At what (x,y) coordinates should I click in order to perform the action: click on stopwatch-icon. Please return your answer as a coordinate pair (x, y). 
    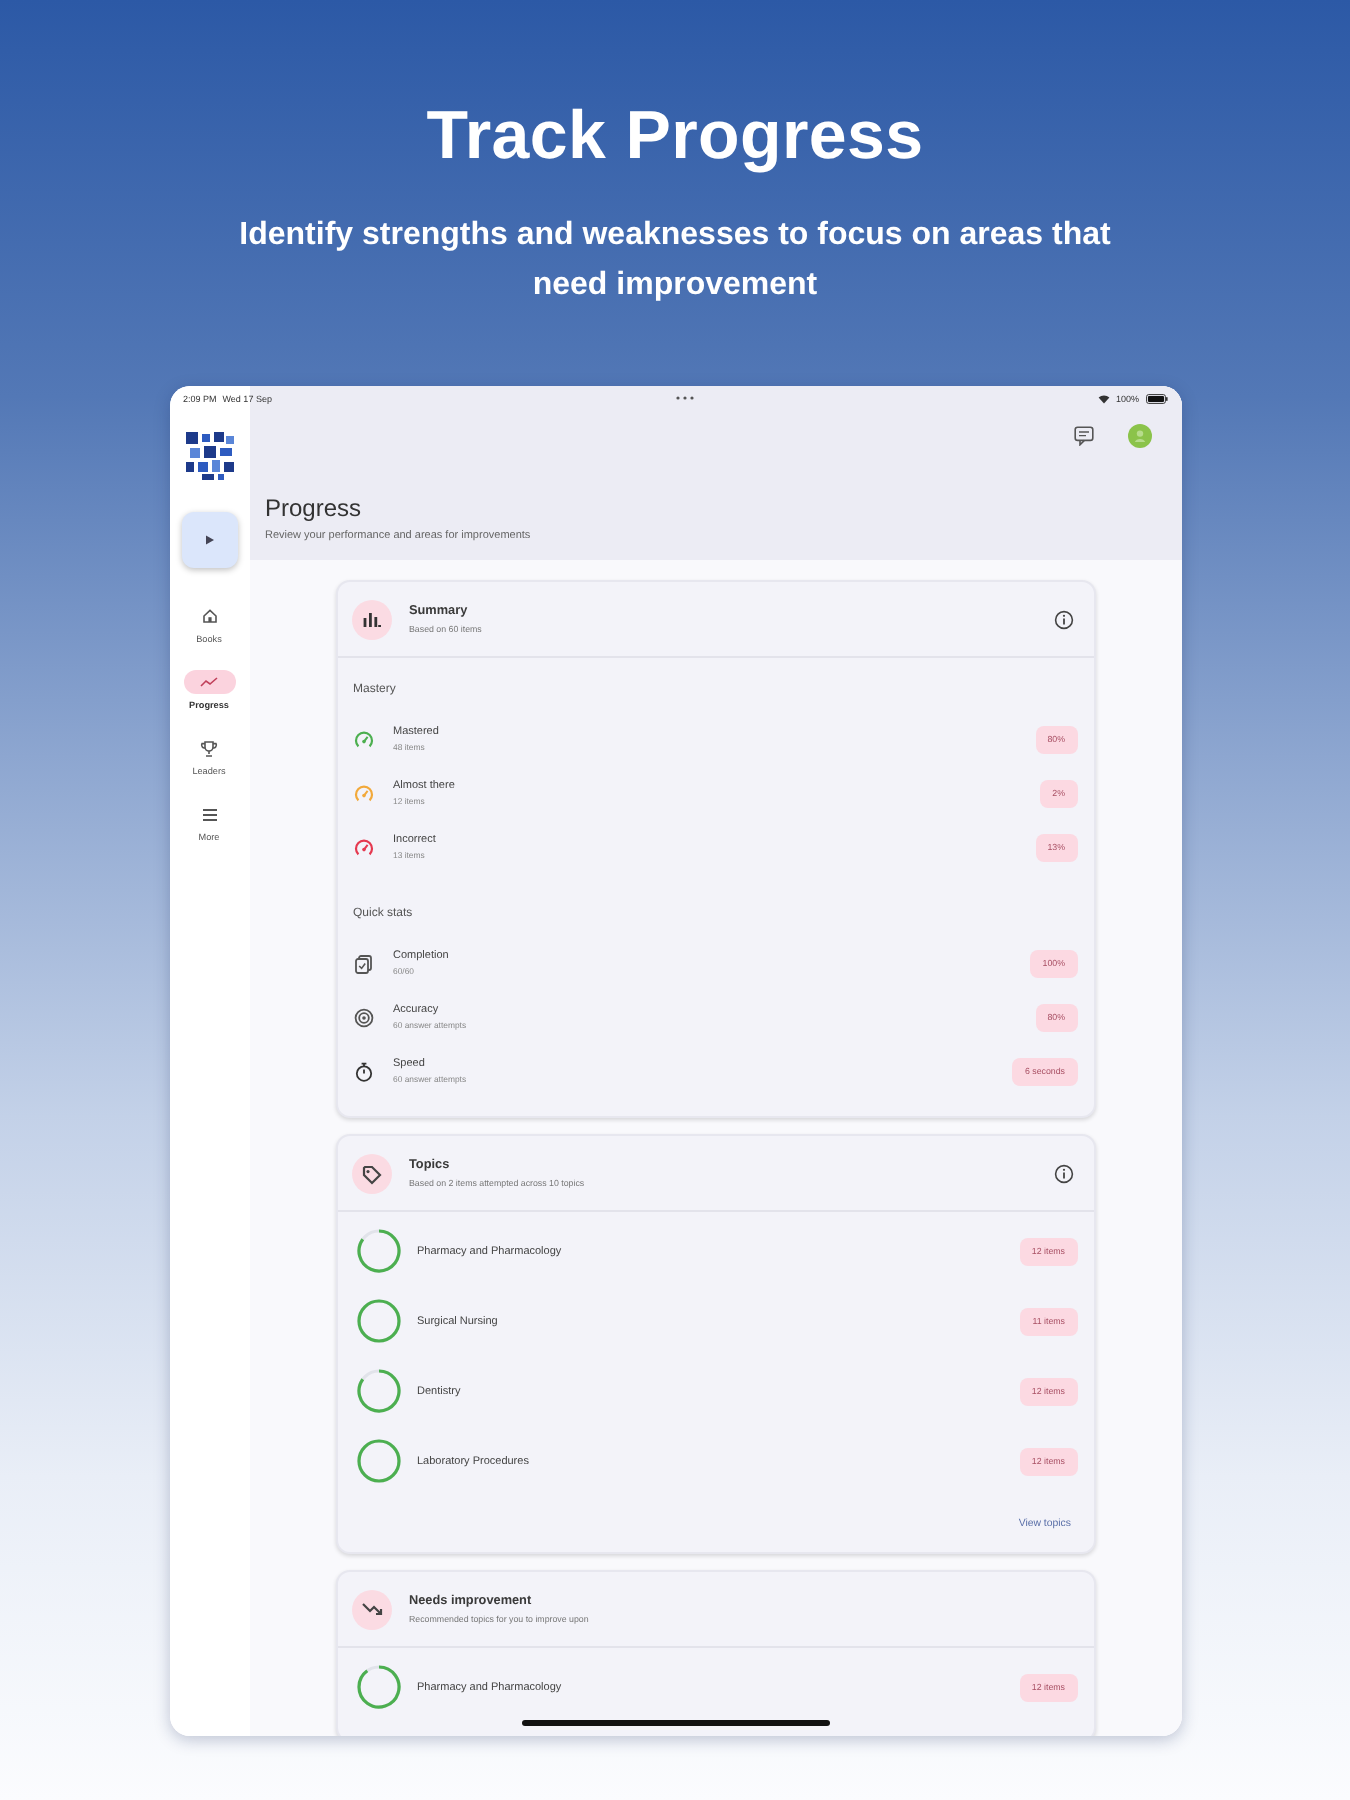
    Looking at the image, I should click on (363, 1071).